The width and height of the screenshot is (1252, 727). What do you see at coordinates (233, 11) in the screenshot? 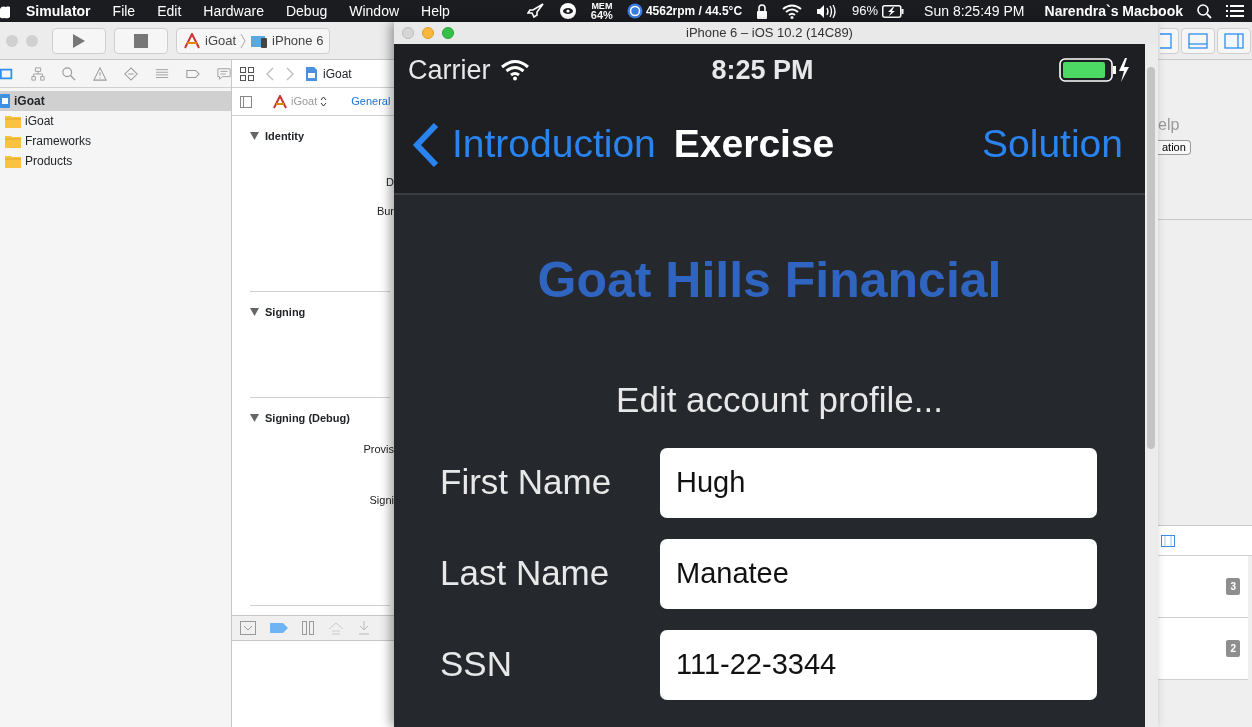
I see `menu-item: Hardware` at bounding box center [233, 11].